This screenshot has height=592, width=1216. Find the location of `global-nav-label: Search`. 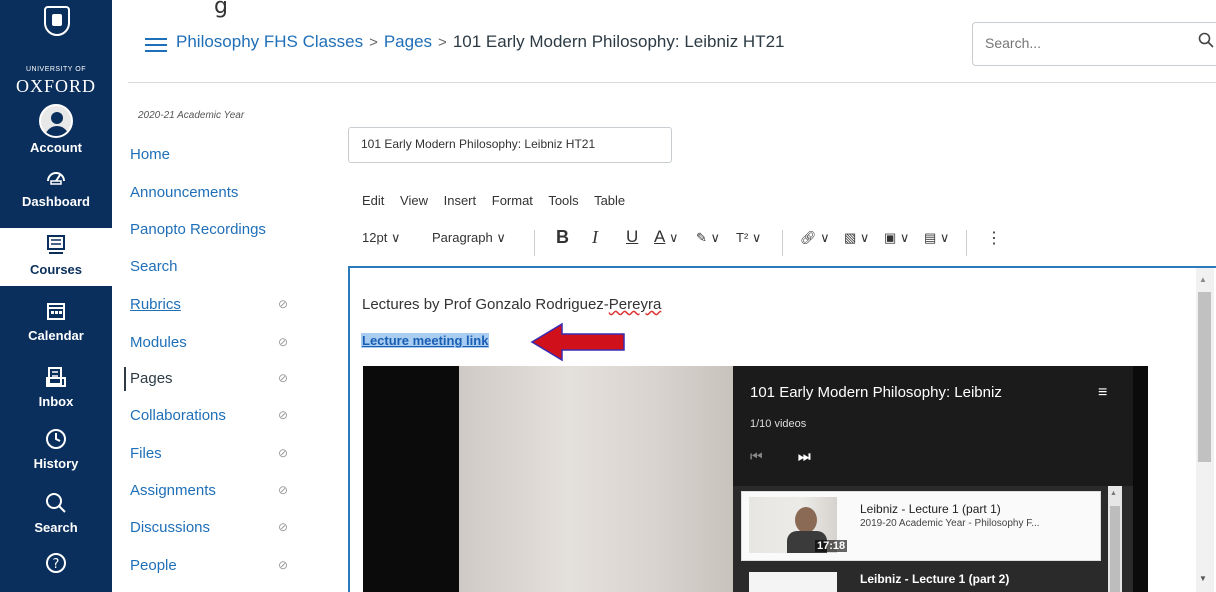

global-nav-label: Search is located at coordinates (56, 527).